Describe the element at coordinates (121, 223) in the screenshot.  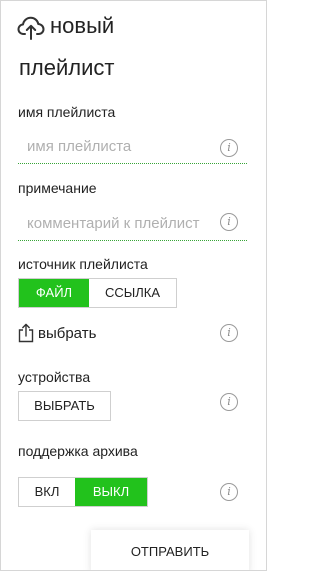
I see `note-input` at that location.